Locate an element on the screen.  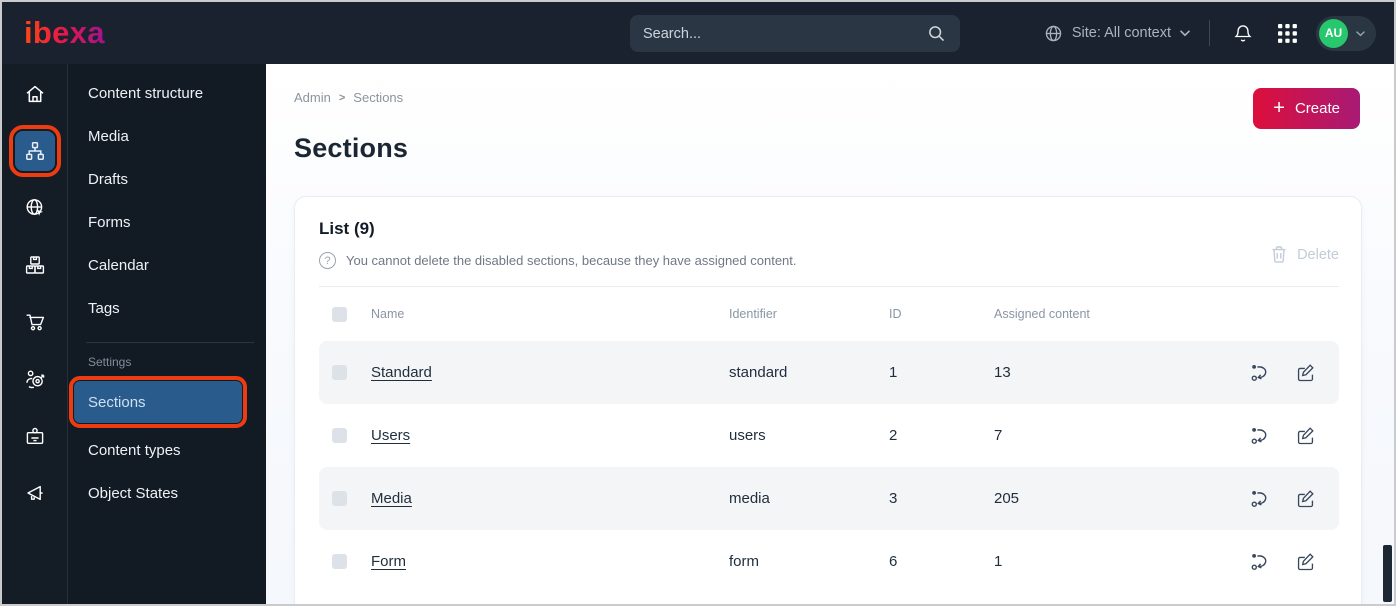
site-context-selector: Site: All context is located at coordinates (1117, 33).